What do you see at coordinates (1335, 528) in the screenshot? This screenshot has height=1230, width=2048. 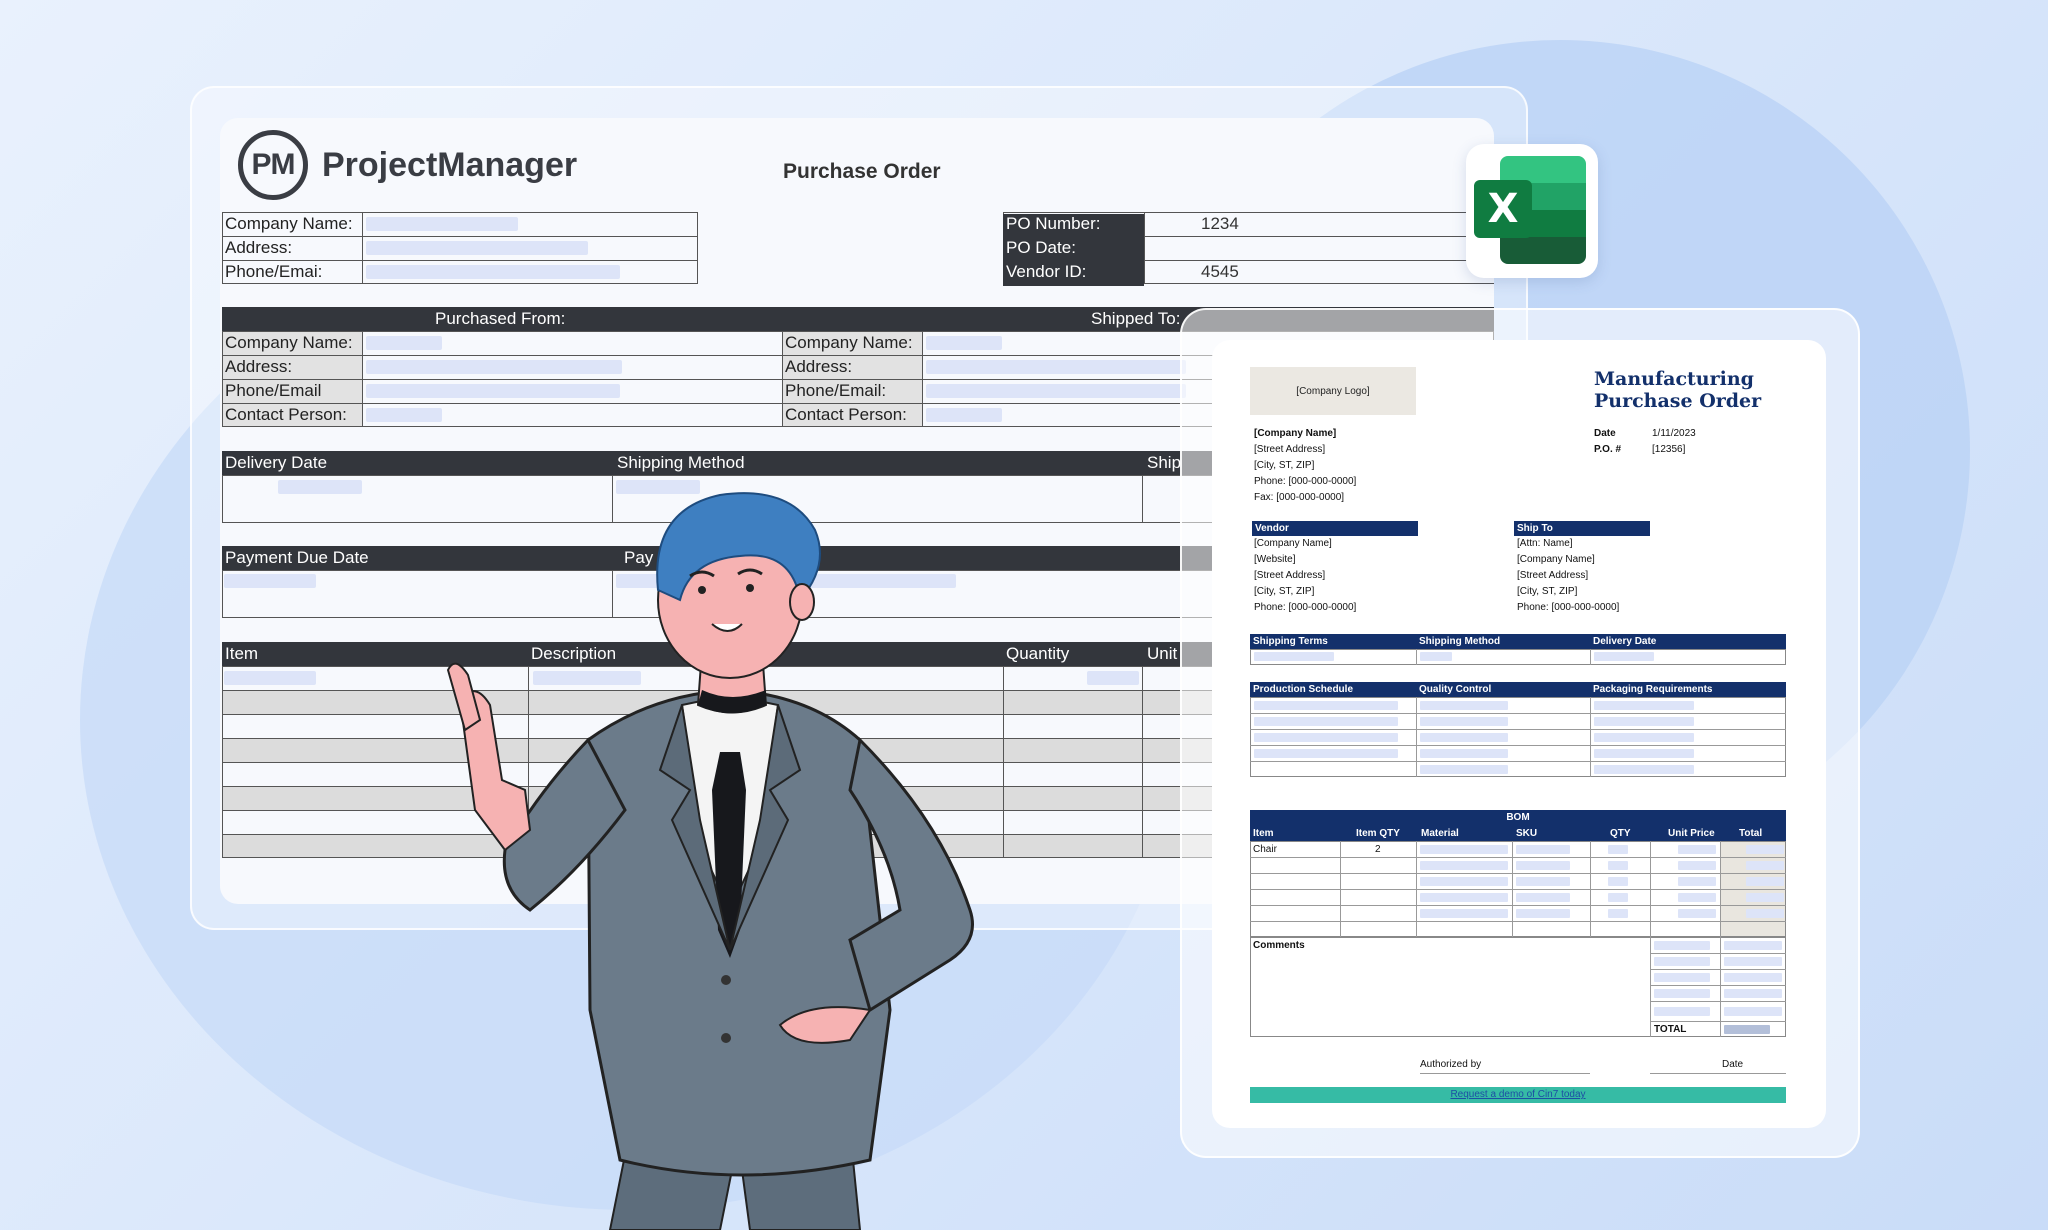 I see `vendor-header: Vendor` at bounding box center [1335, 528].